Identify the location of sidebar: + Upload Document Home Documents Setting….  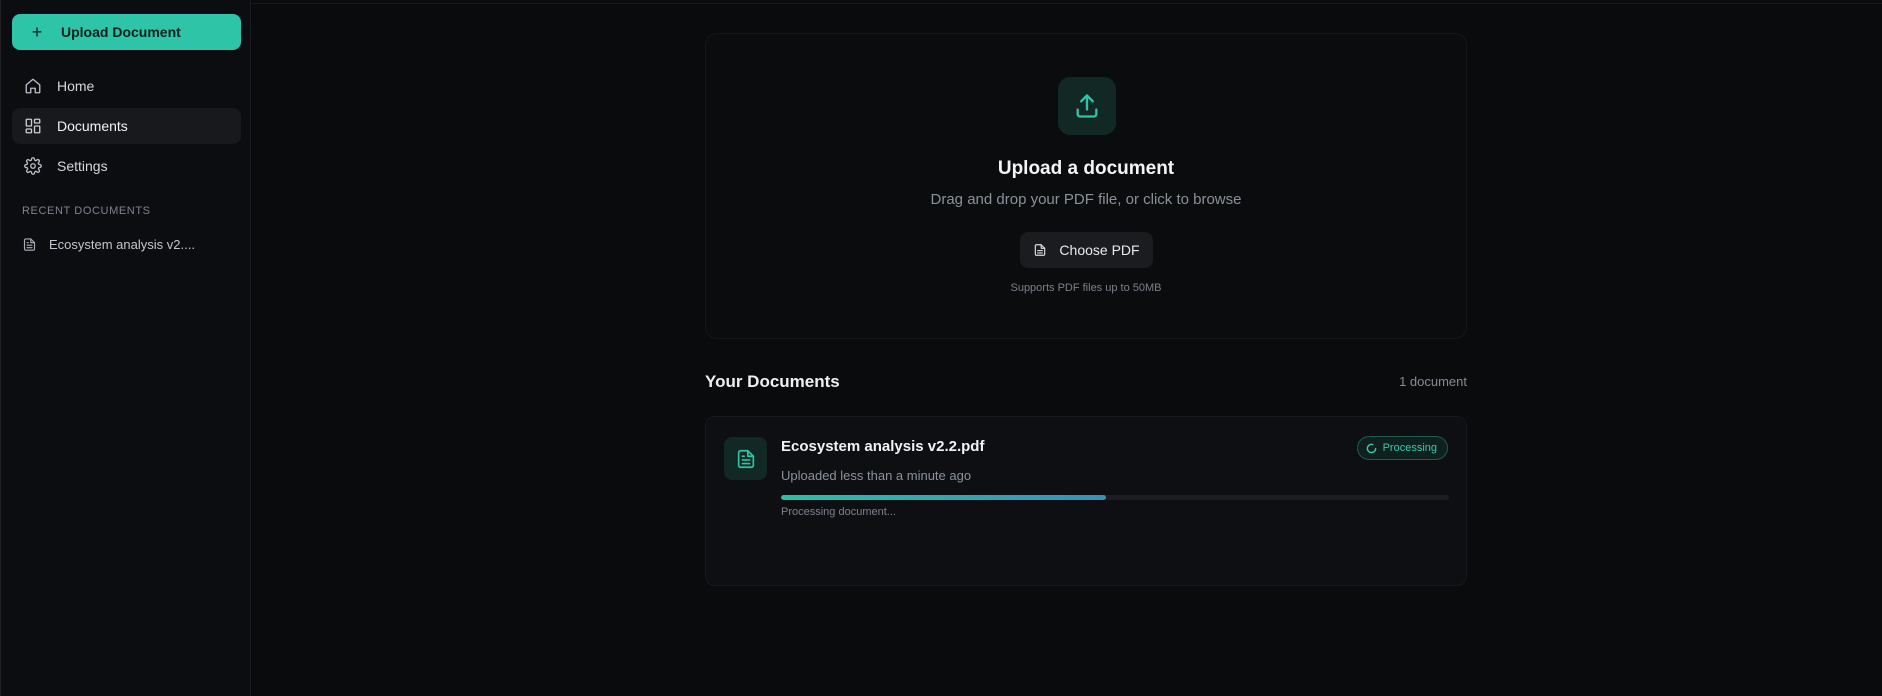
(125, 348).